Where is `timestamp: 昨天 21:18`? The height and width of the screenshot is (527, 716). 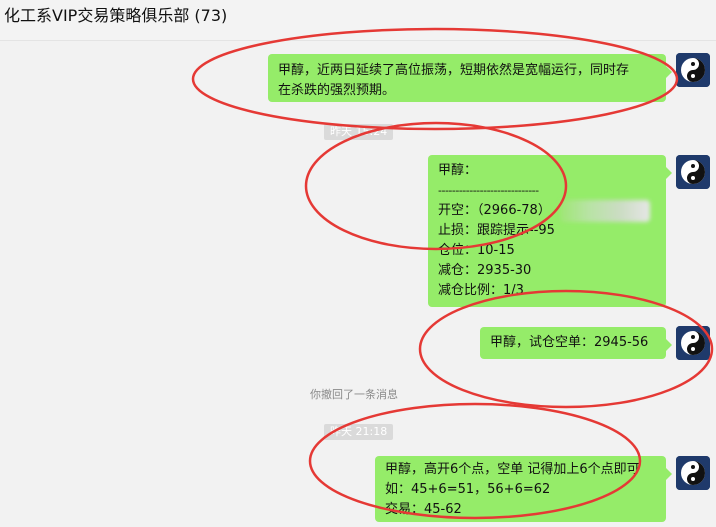
timestamp: 昨天 21:18 is located at coordinates (359, 432).